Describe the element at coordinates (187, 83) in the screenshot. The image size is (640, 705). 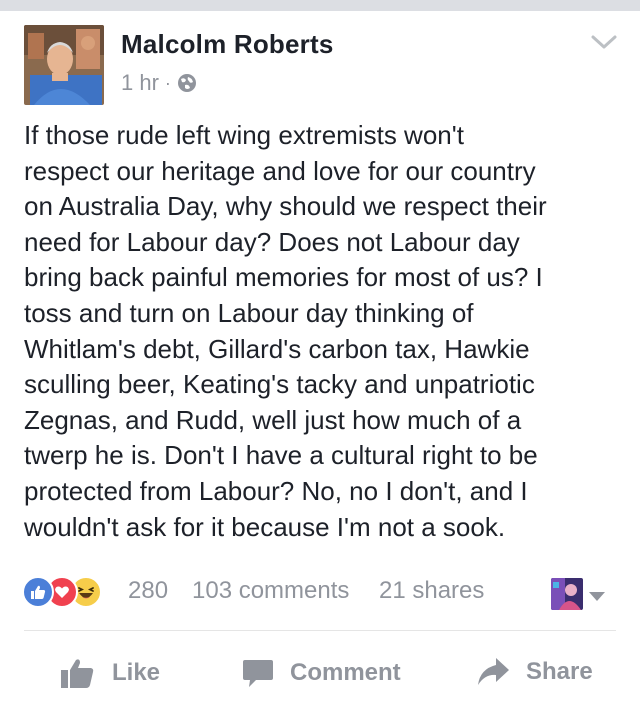
I see `globe-icon` at that location.